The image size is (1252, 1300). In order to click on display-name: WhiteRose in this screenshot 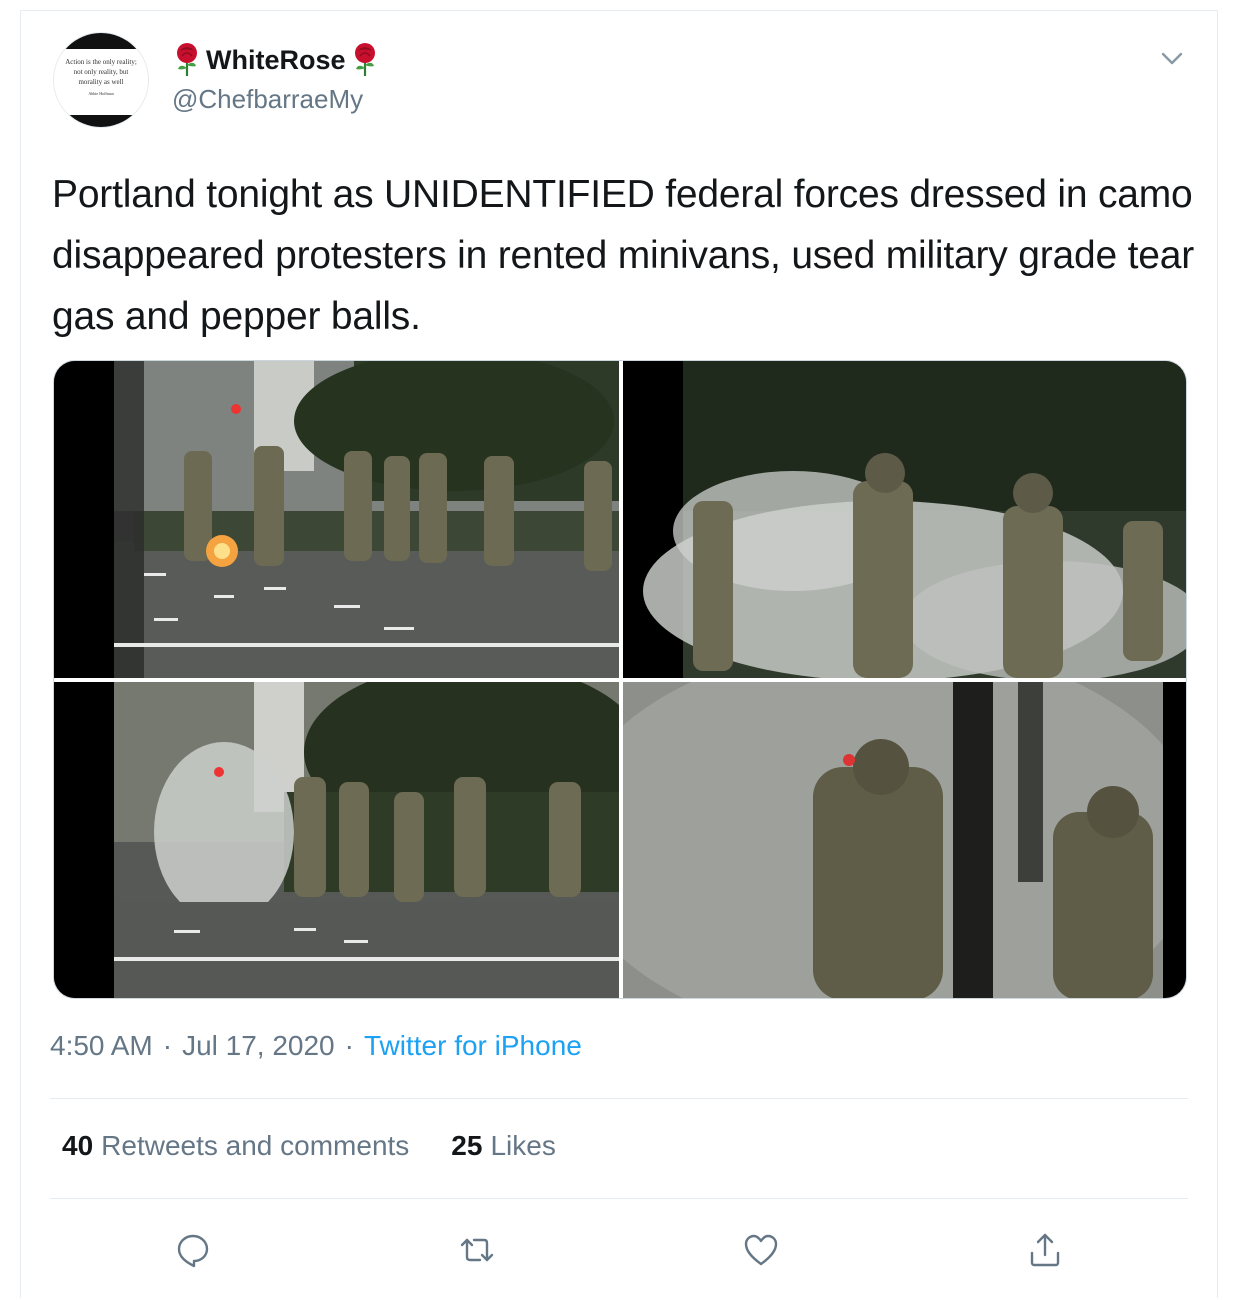, I will do `click(276, 60)`.